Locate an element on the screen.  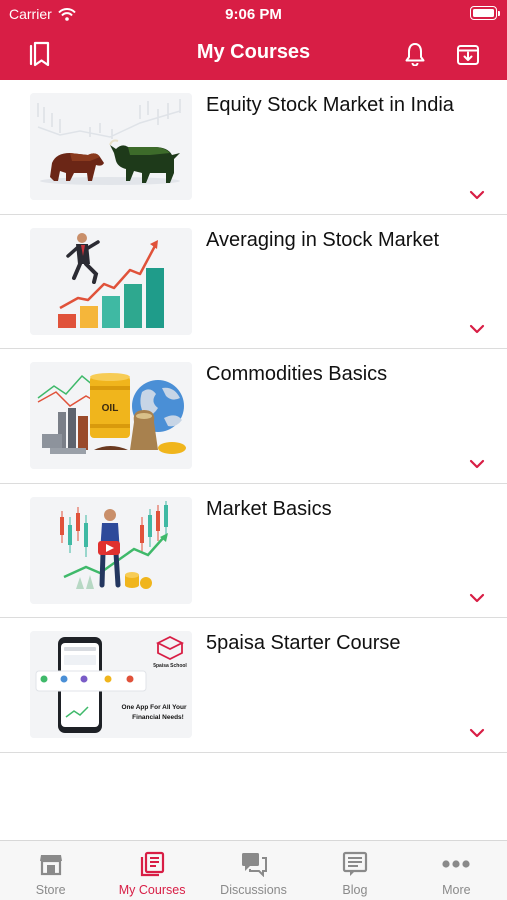
tab-blog: Blog is located at coordinates (354, 870).